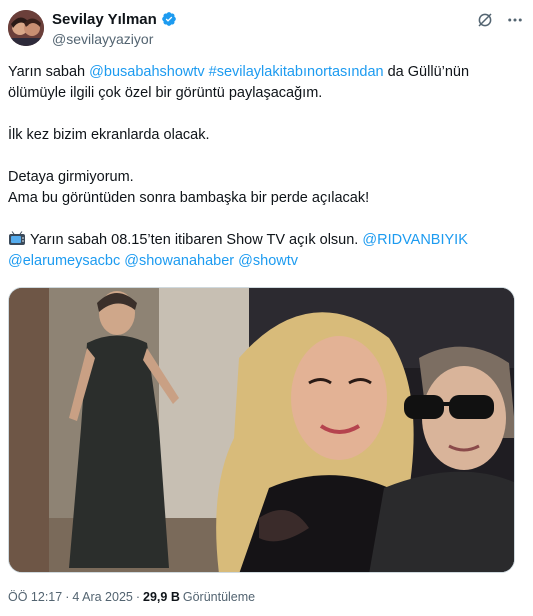  I want to click on mention-showanahaber: @showanahaber, so click(179, 261).